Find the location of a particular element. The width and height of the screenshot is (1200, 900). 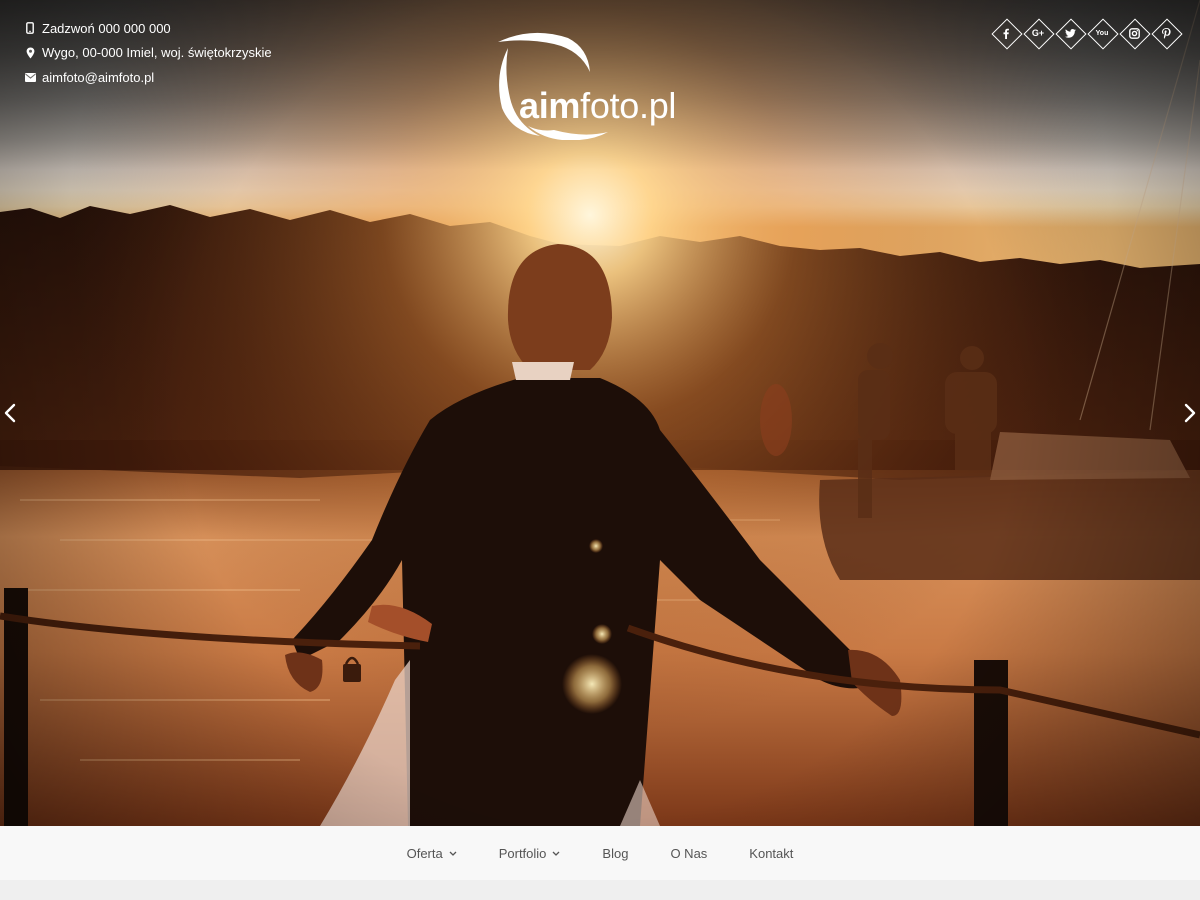

nav-item-oferta: Oferta is located at coordinates (432, 853).